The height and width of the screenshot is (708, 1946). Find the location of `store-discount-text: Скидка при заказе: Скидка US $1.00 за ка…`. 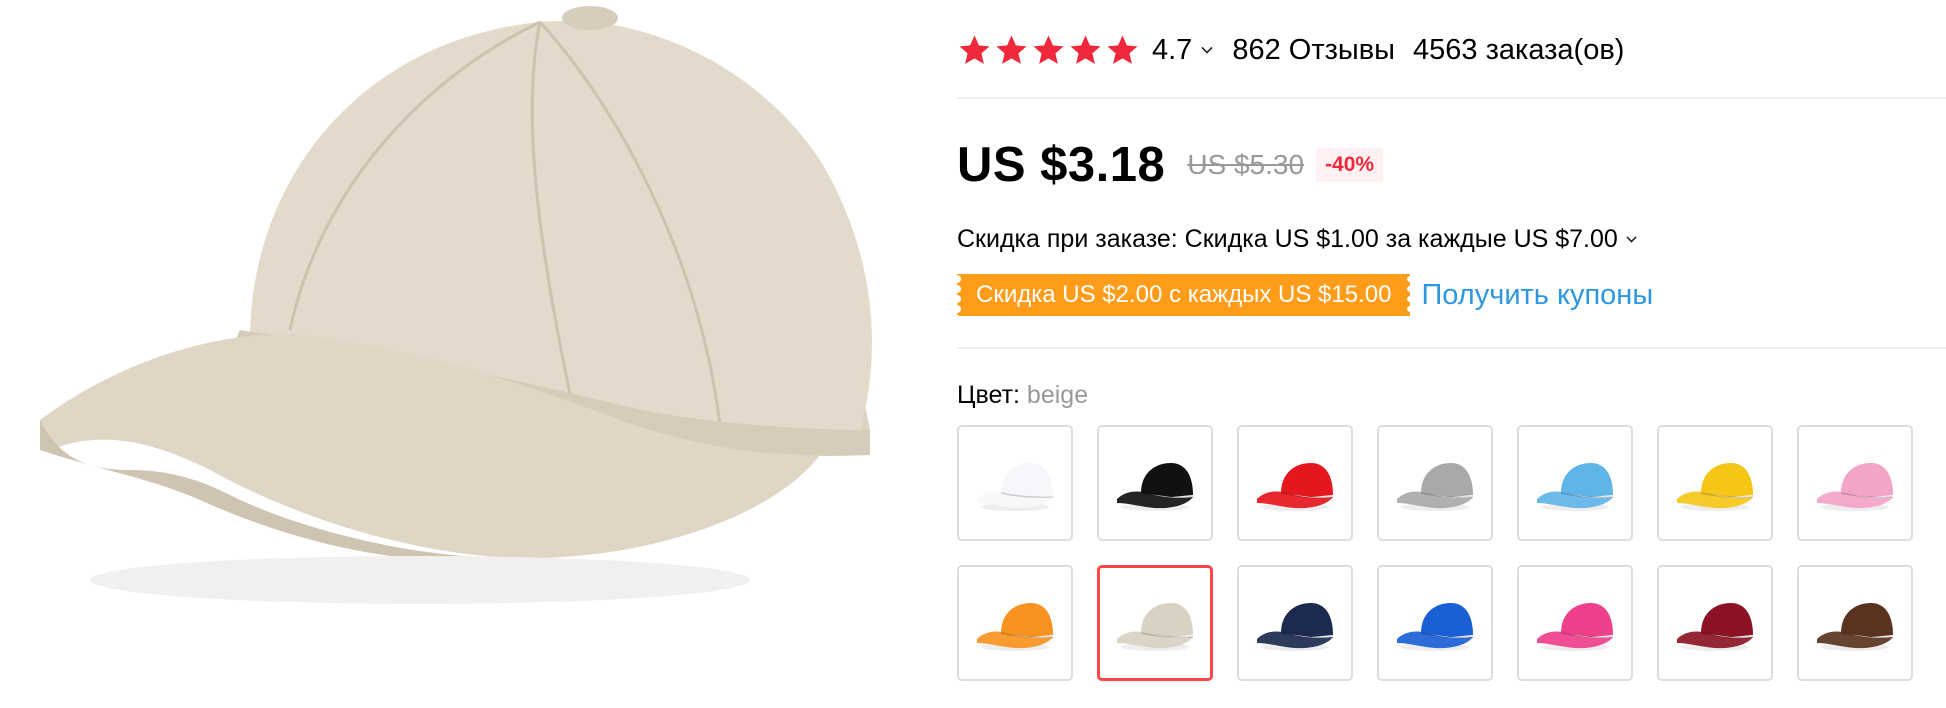

store-discount-text: Скидка при заказе: Скидка US $1.00 за ка… is located at coordinates (1287, 239).